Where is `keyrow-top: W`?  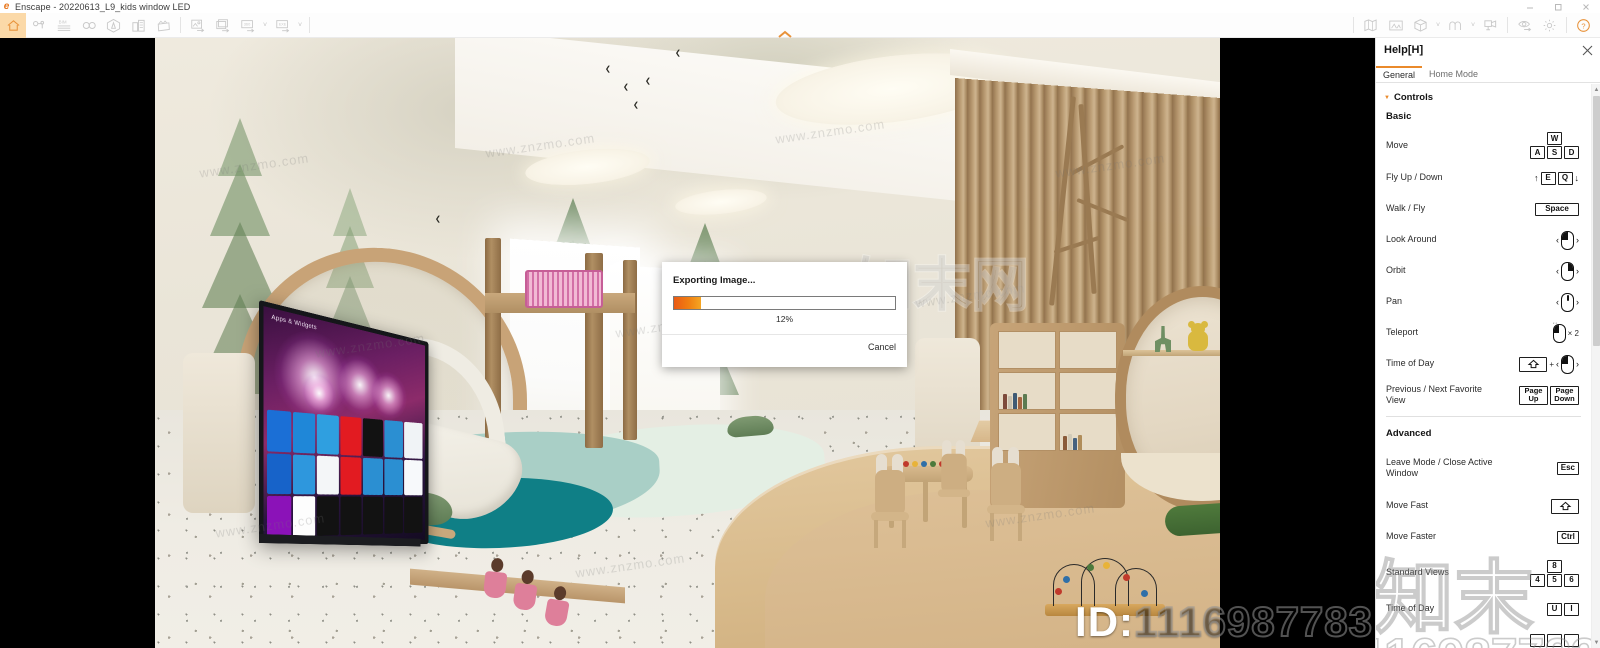
keyrow-top: W is located at coordinates (1554, 138).